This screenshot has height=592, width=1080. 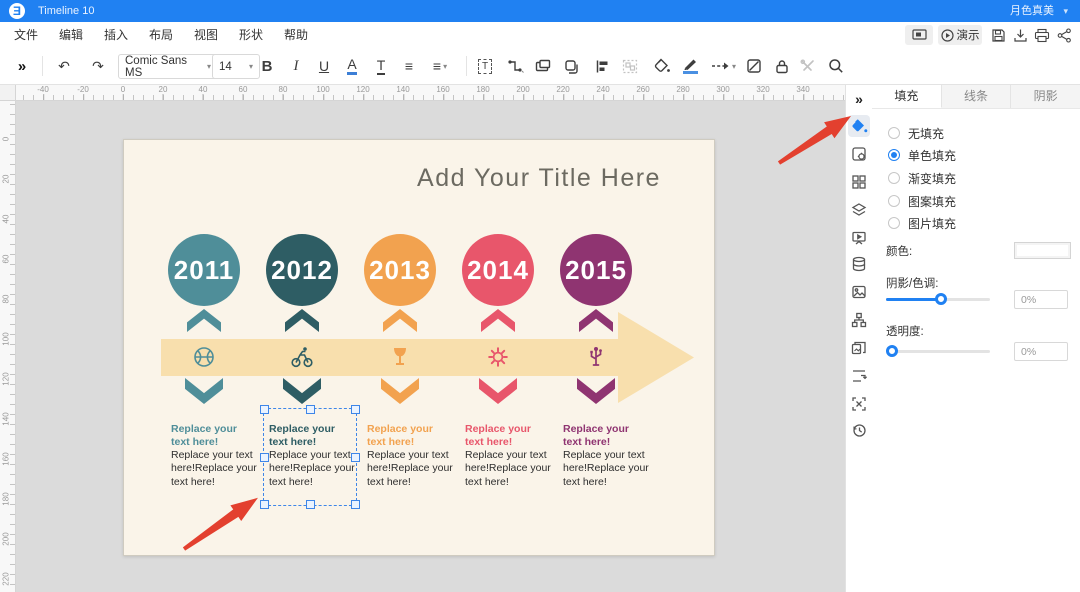 What do you see at coordinates (630, 66) in the screenshot?
I see `group-button` at bounding box center [630, 66].